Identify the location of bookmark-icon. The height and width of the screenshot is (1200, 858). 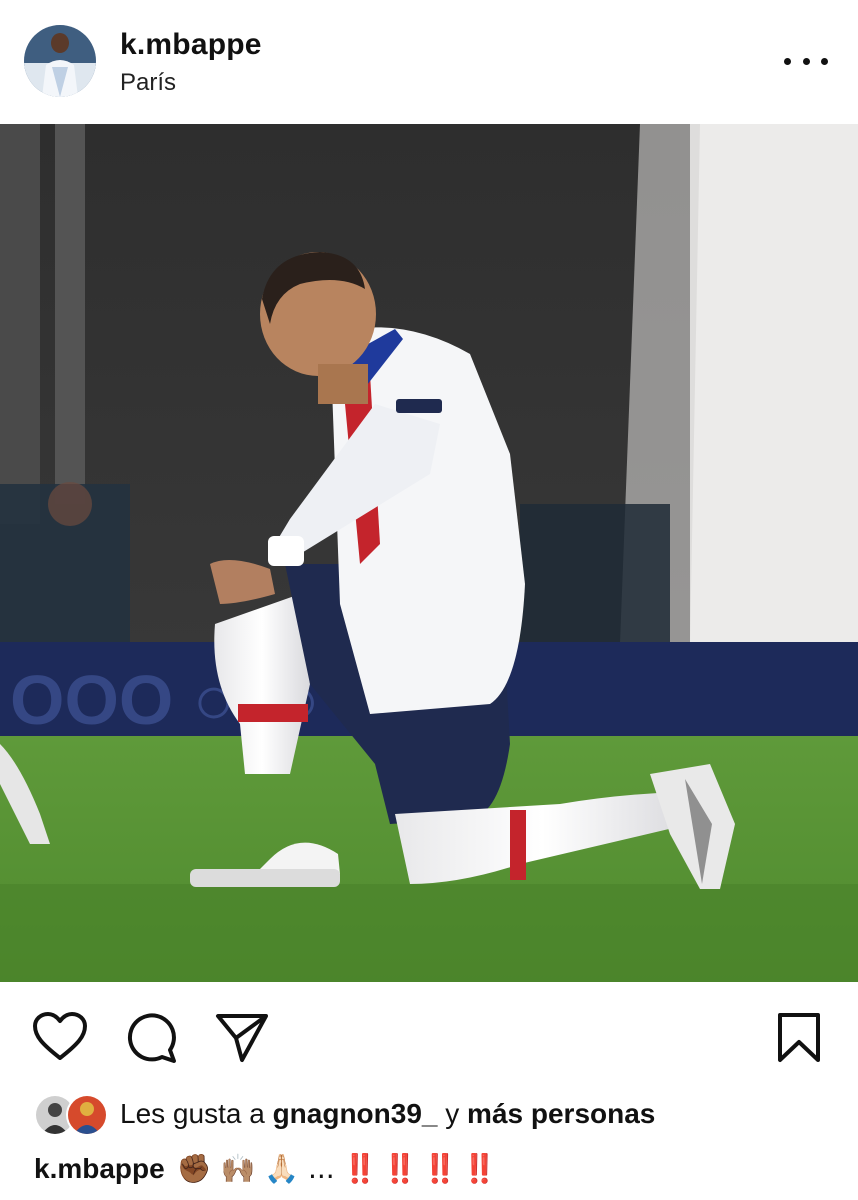
(799, 1040).